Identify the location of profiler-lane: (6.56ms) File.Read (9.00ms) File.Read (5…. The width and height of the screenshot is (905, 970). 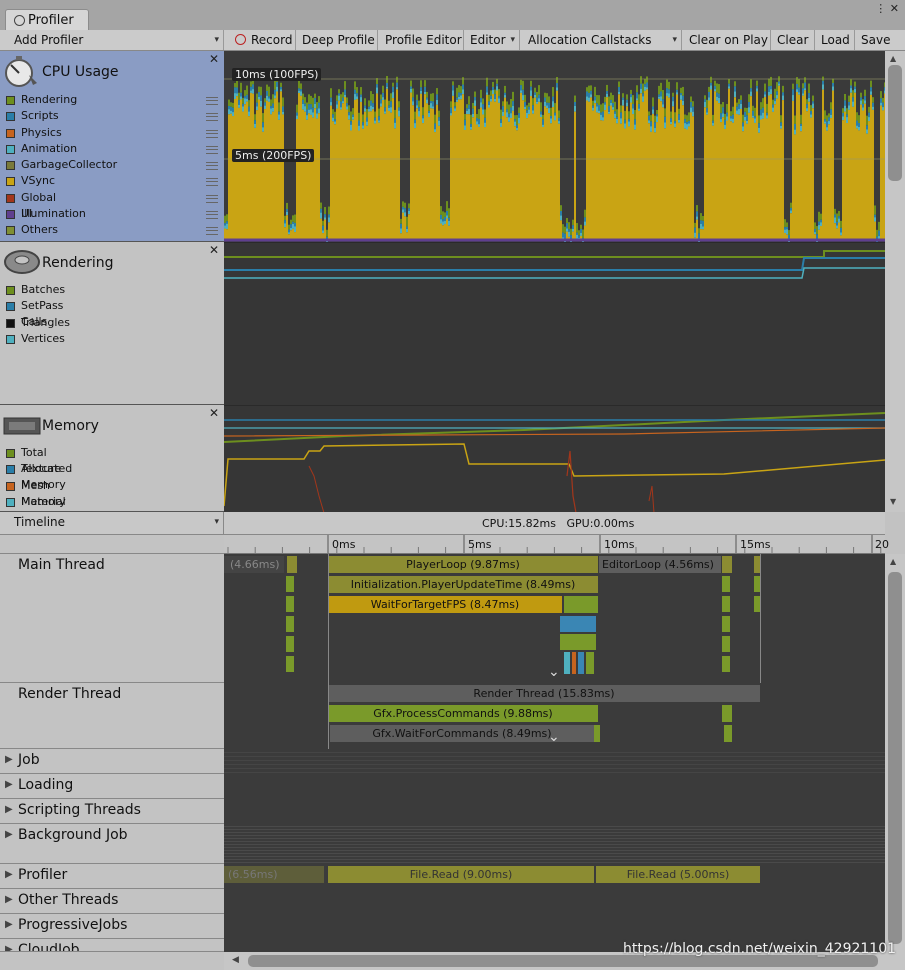
(554, 877).